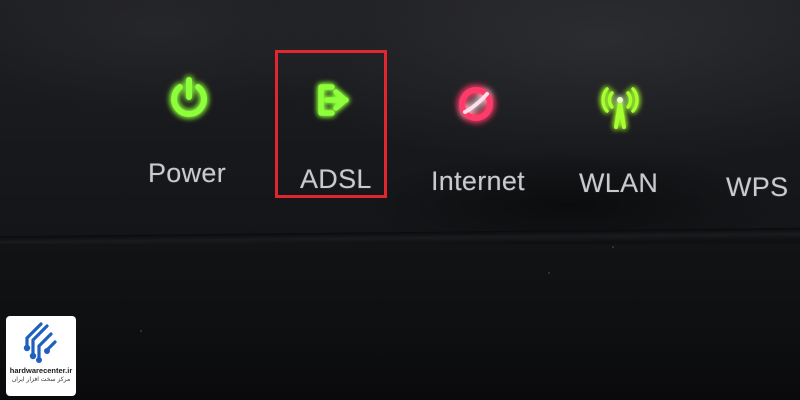 The width and height of the screenshot is (800, 400). I want to click on highlight-box, so click(331, 124).